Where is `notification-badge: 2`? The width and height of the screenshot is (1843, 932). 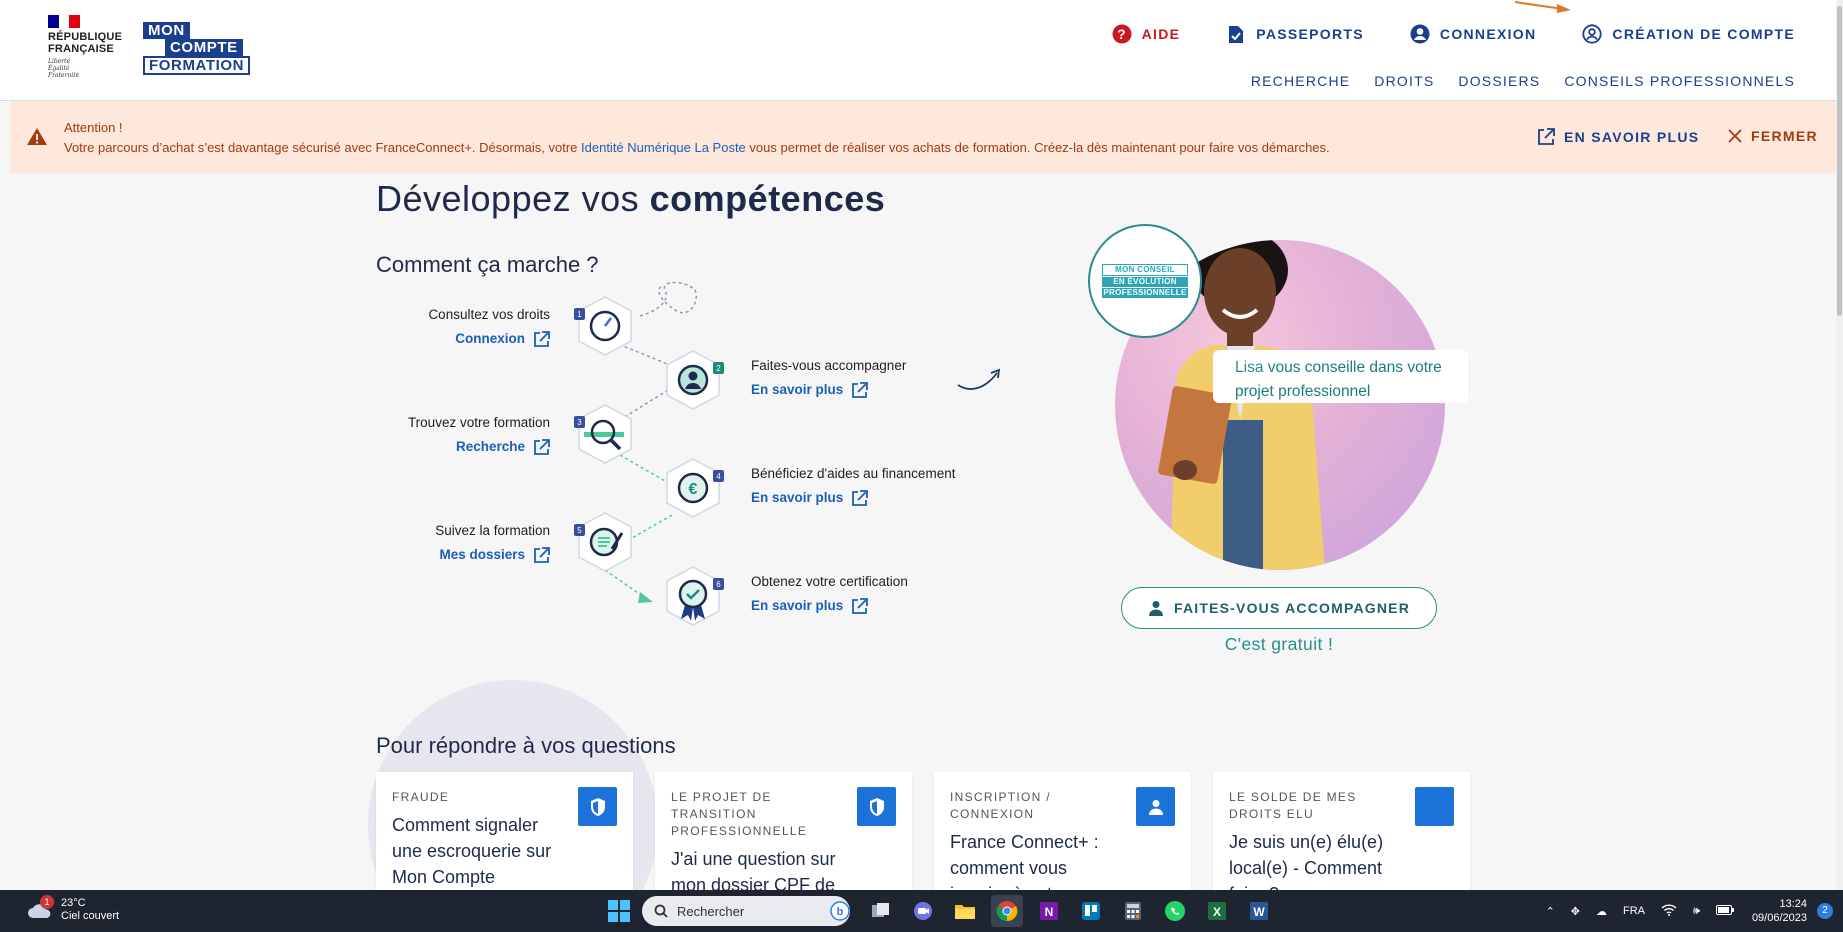 notification-badge: 2 is located at coordinates (1825, 911).